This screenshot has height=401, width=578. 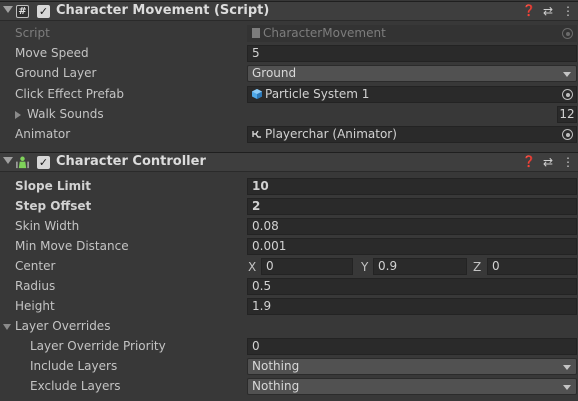 What do you see at coordinates (43, 134) in the screenshot?
I see `animator-label: Animator` at bounding box center [43, 134].